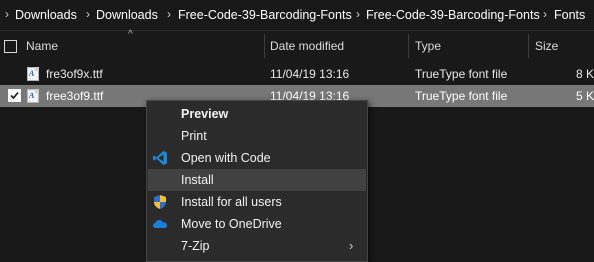 The height and width of the screenshot is (262, 594). What do you see at coordinates (195, 246) in the screenshot?
I see `menu-item-label: 7-Zip` at bounding box center [195, 246].